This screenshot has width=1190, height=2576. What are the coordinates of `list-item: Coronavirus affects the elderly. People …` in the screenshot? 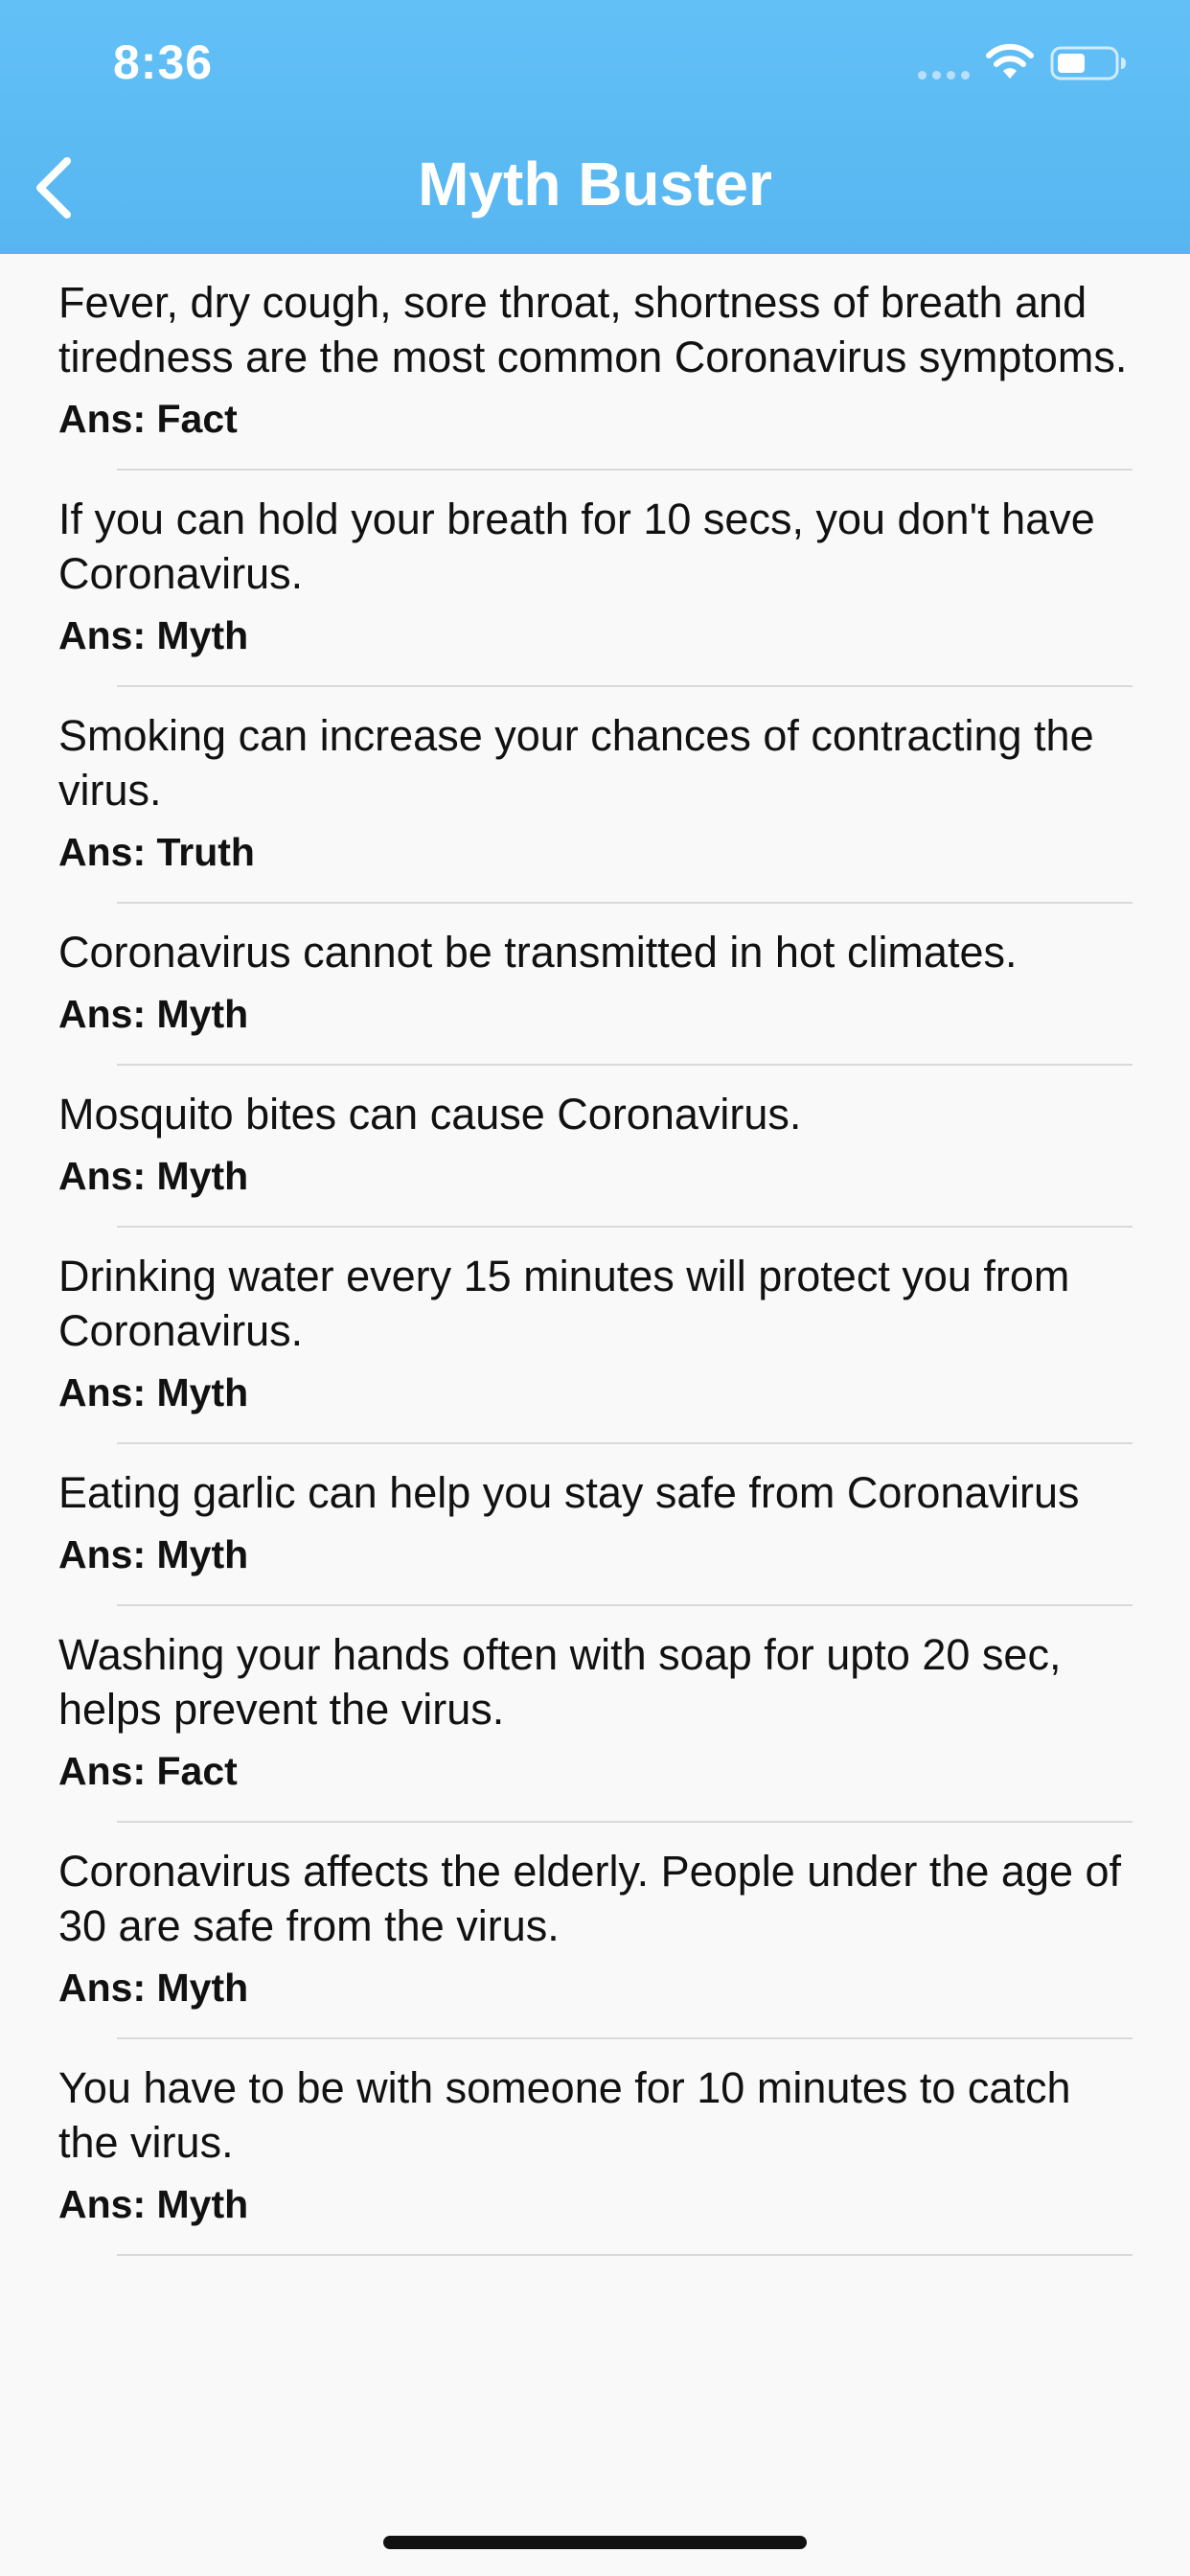 It's located at (595, 1931).